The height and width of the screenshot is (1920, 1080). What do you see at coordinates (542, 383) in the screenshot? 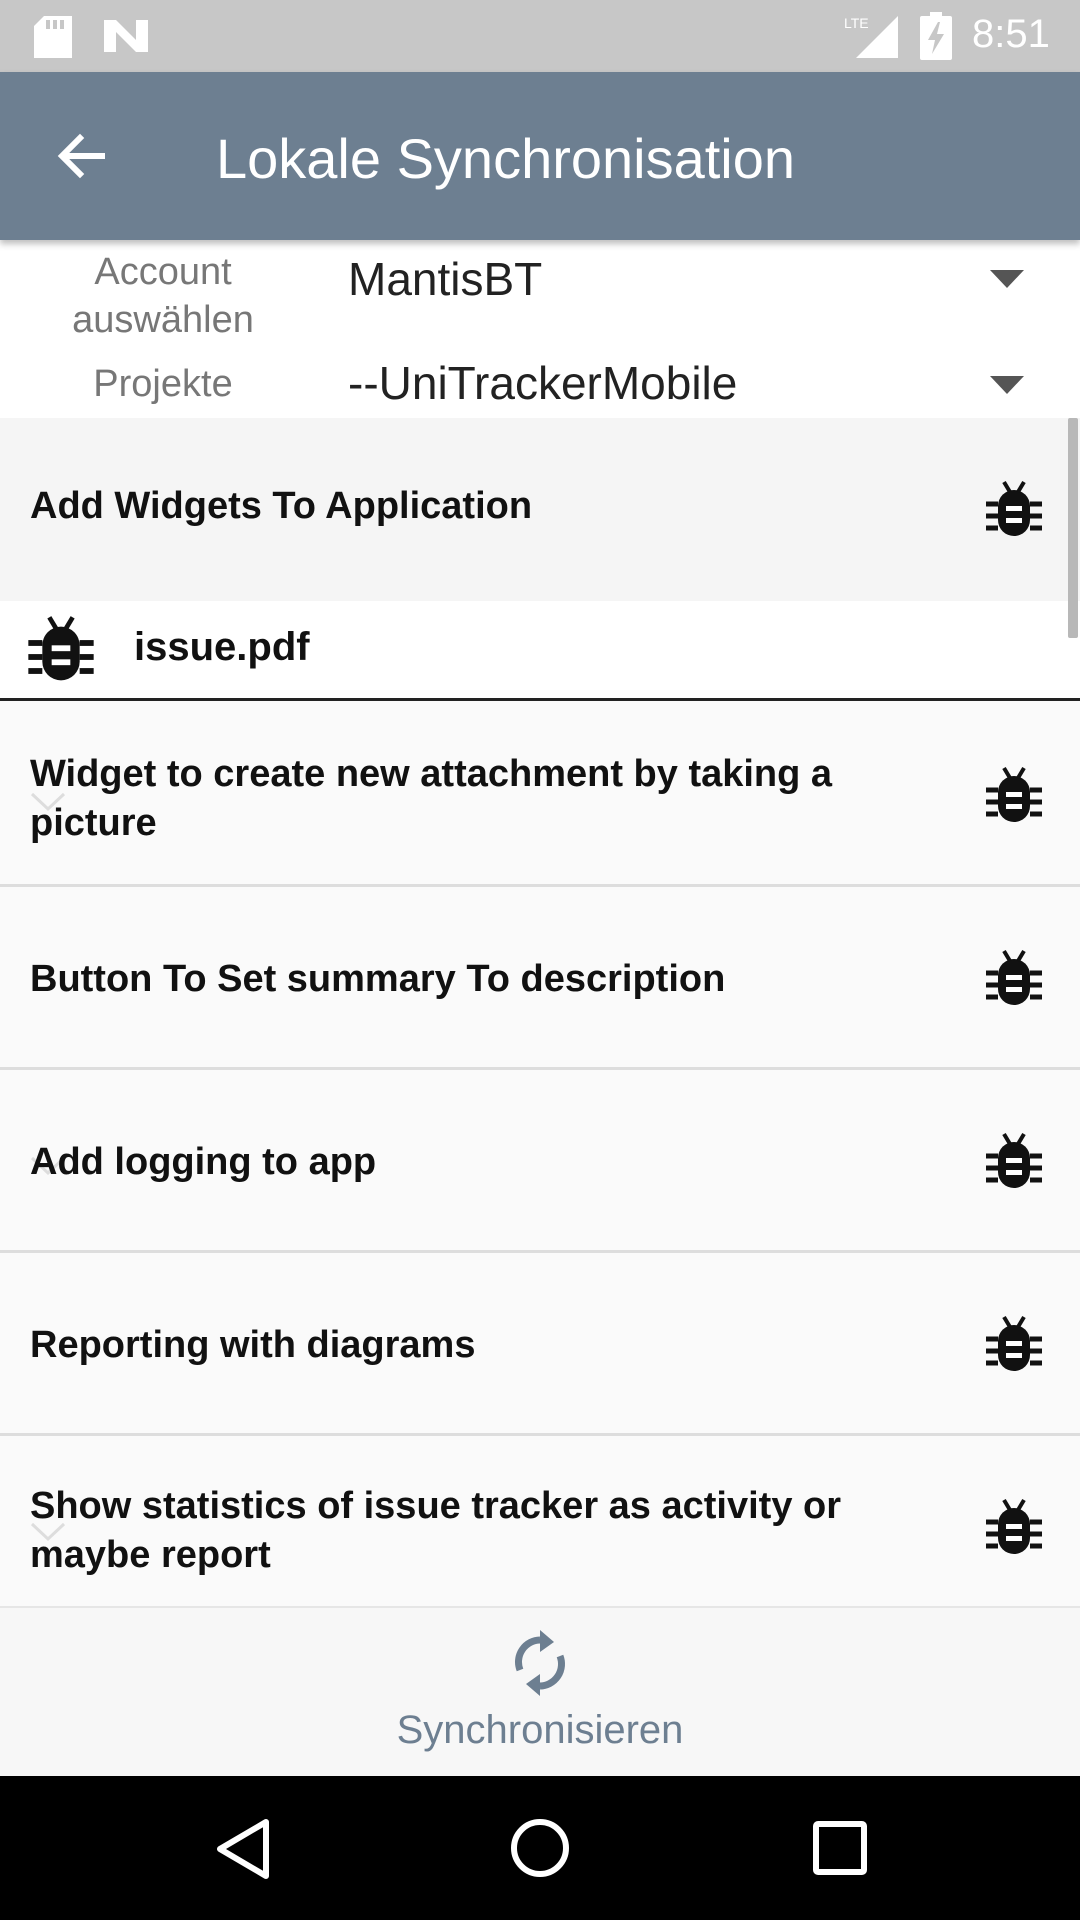
I see `project-dropdown: --UniTrackerMobile` at bounding box center [542, 383].